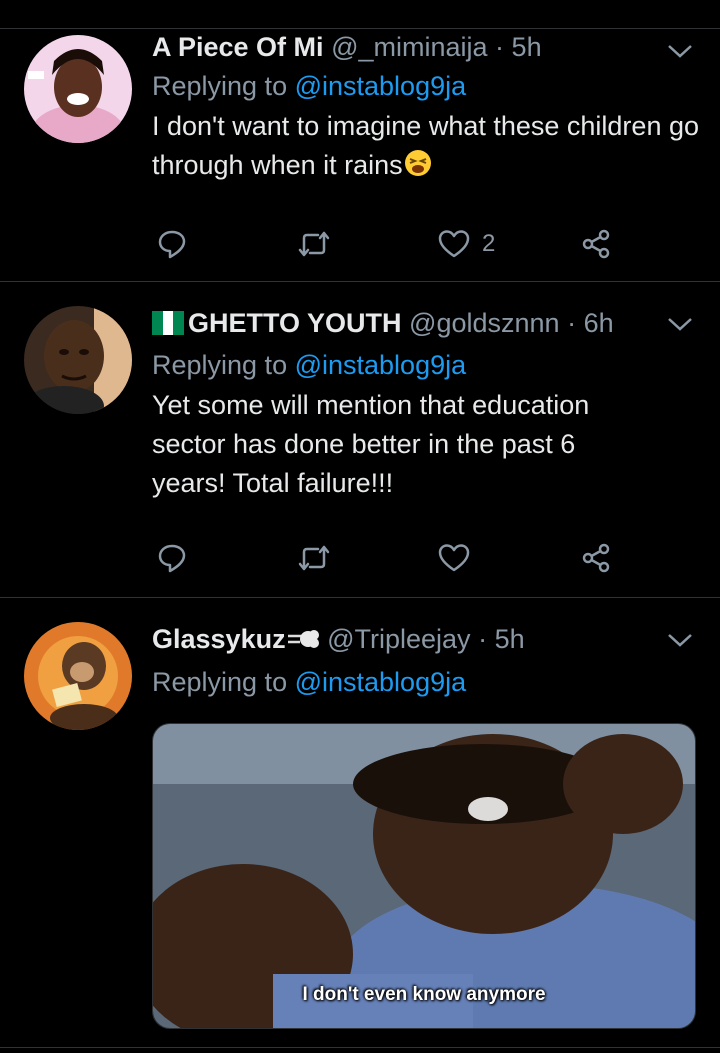 This screenshot has height=1053, width=720. Describe the element at coordinates (398, 639) in the screenshot. I see `user-handle: @Tripleejay` at that location.